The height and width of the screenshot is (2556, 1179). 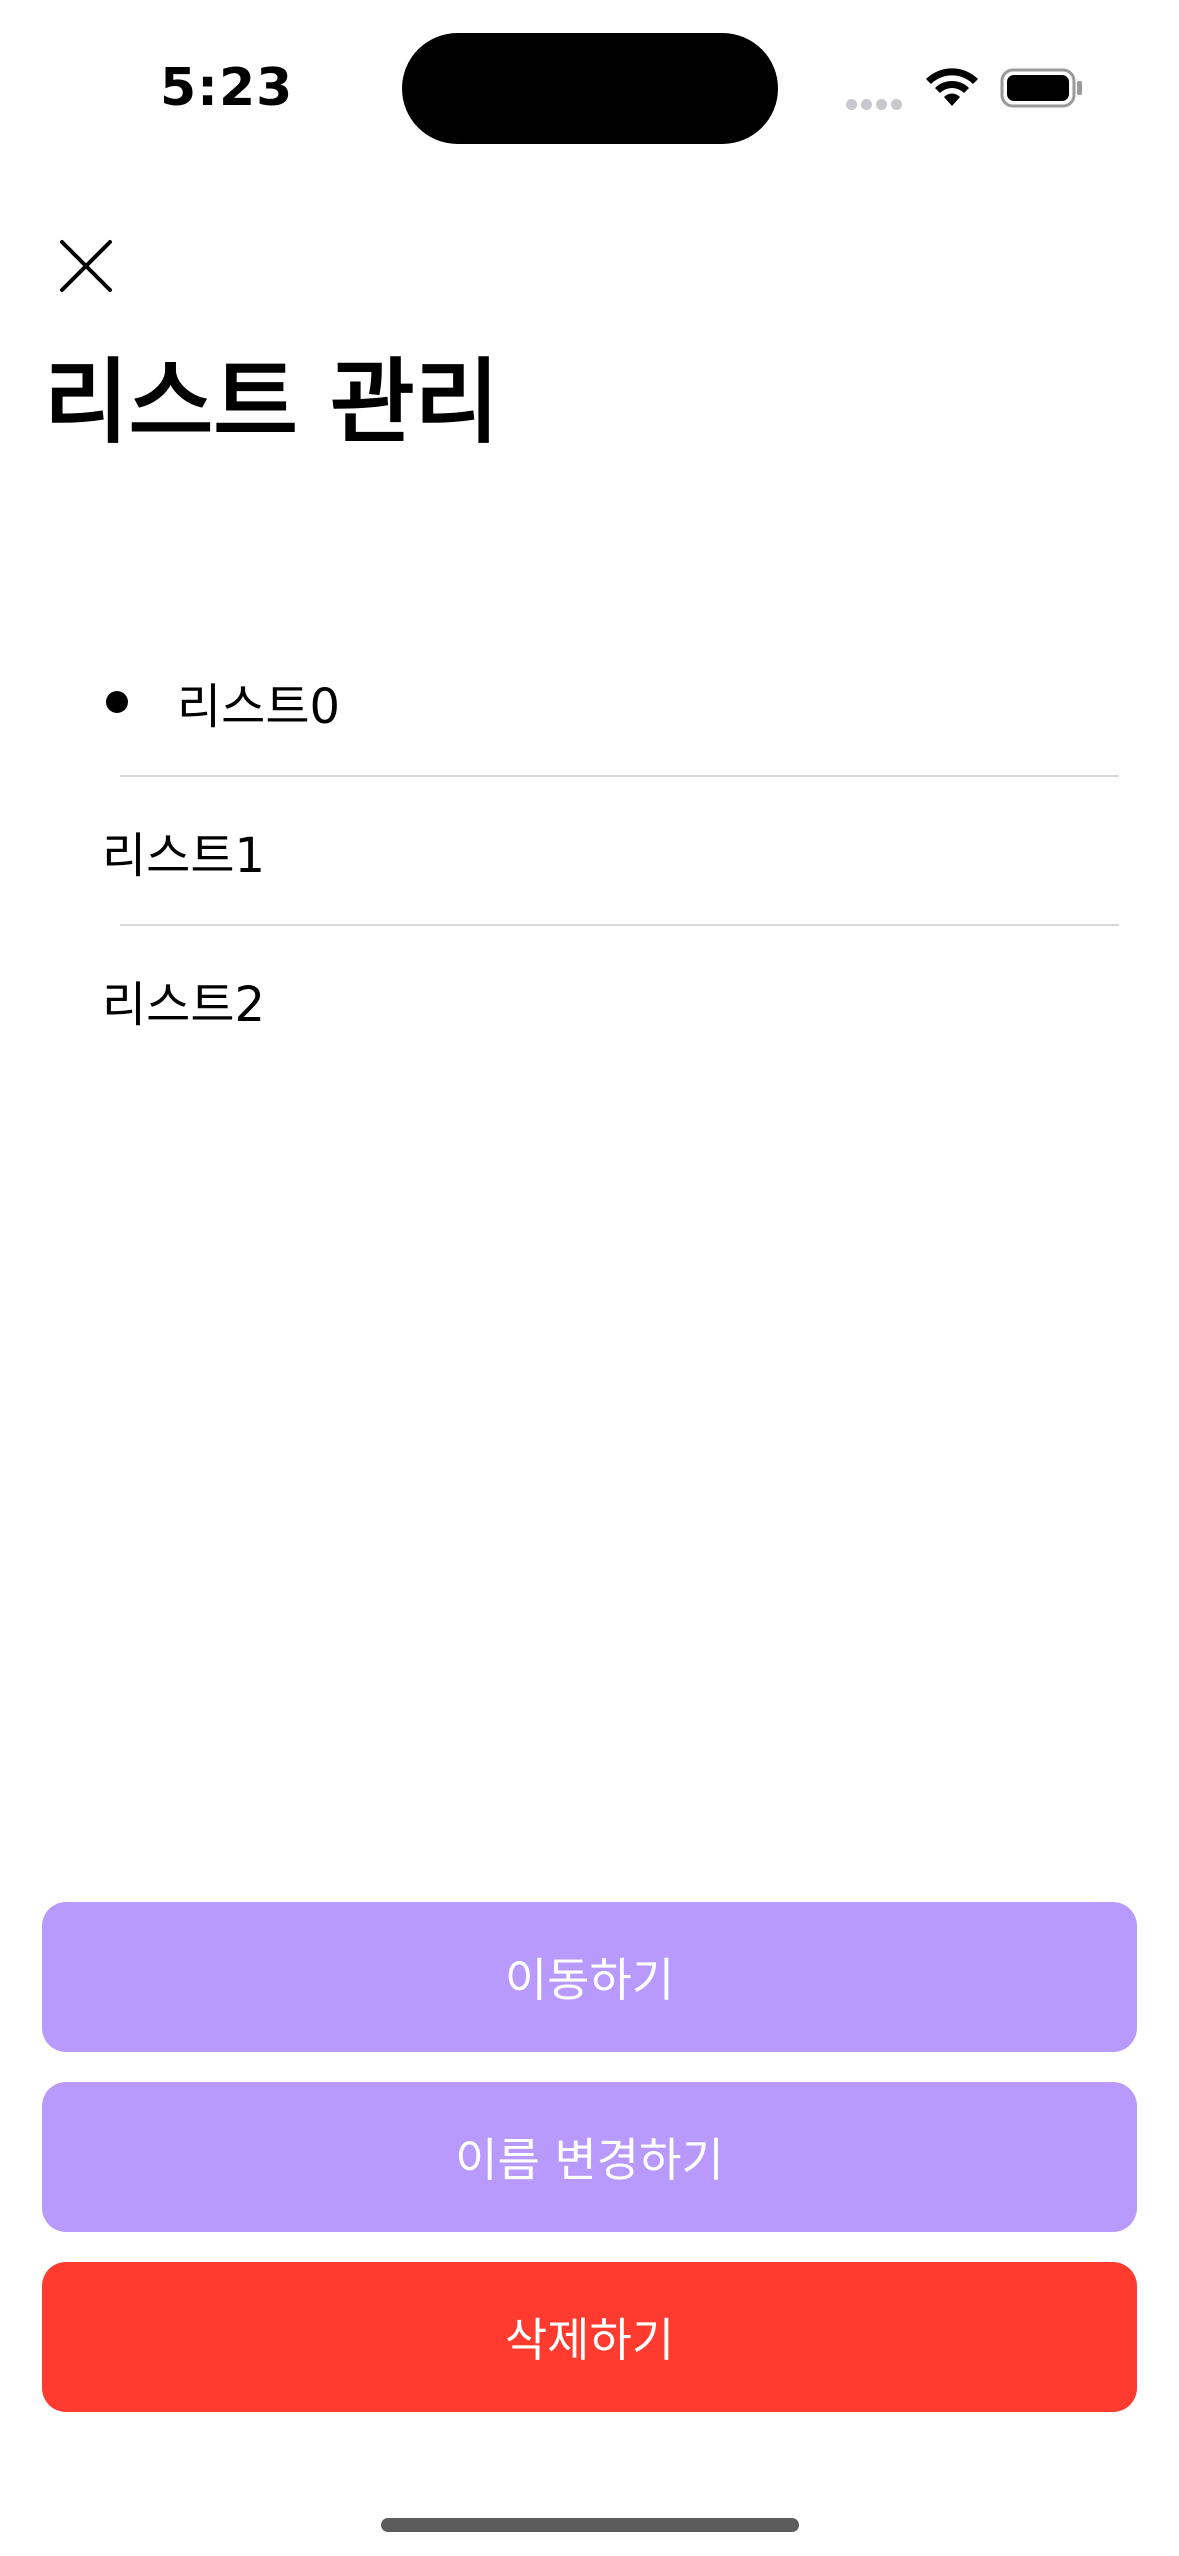 What do you see at coordinates (589, 2160) in the screenshot?
I see `rename-button-label: 이름 변경하기` at bounding box center [589, 2160].